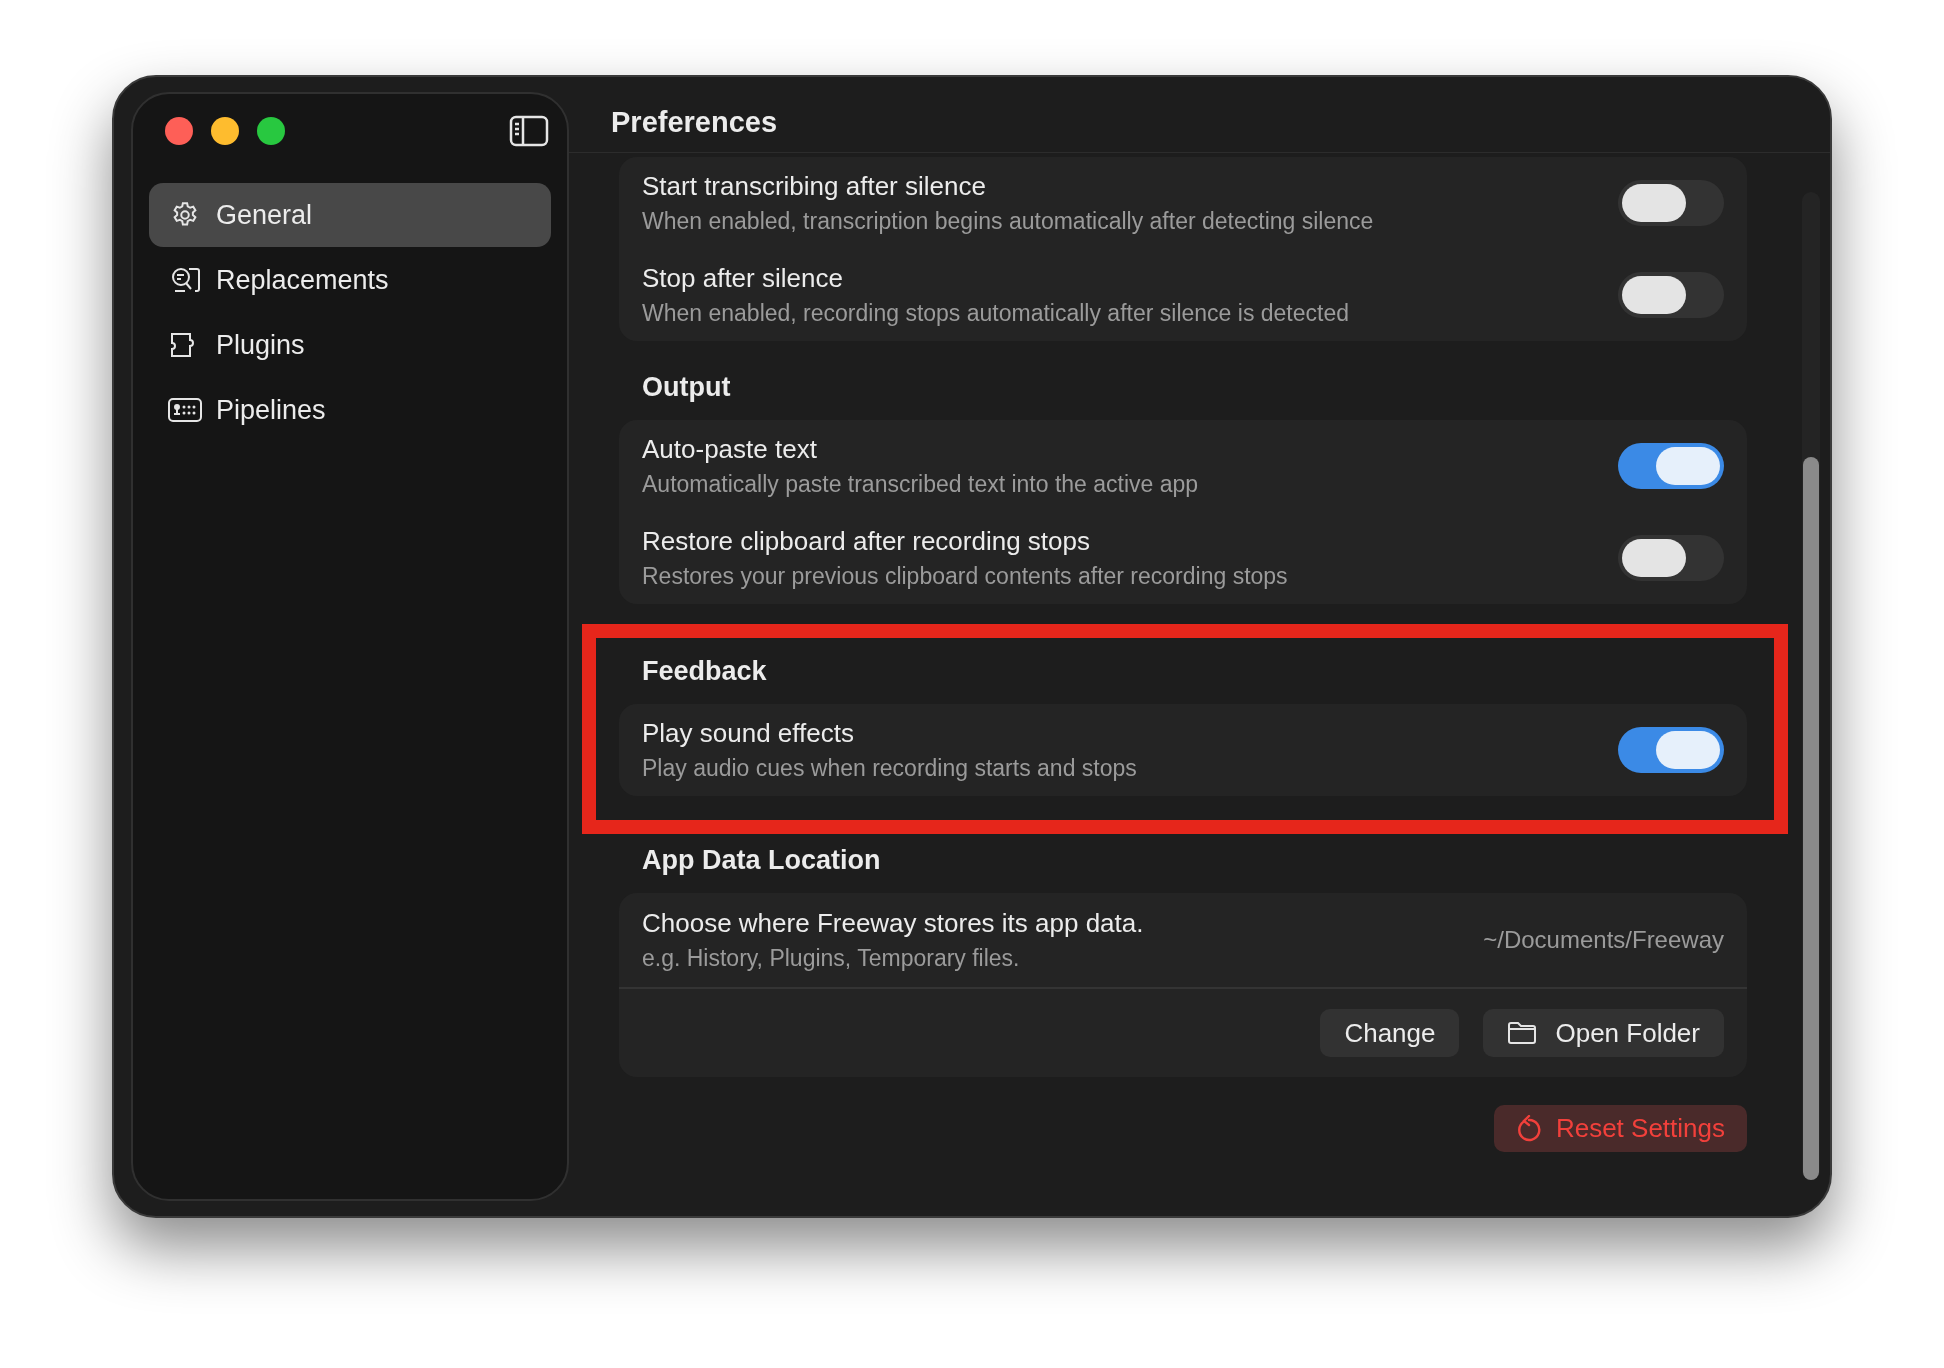 The height and width of the screenshot is (1368, 1944). I want to click on setting-description: When enabled, recording stops automatically after silence is detected, so click(996, 313).